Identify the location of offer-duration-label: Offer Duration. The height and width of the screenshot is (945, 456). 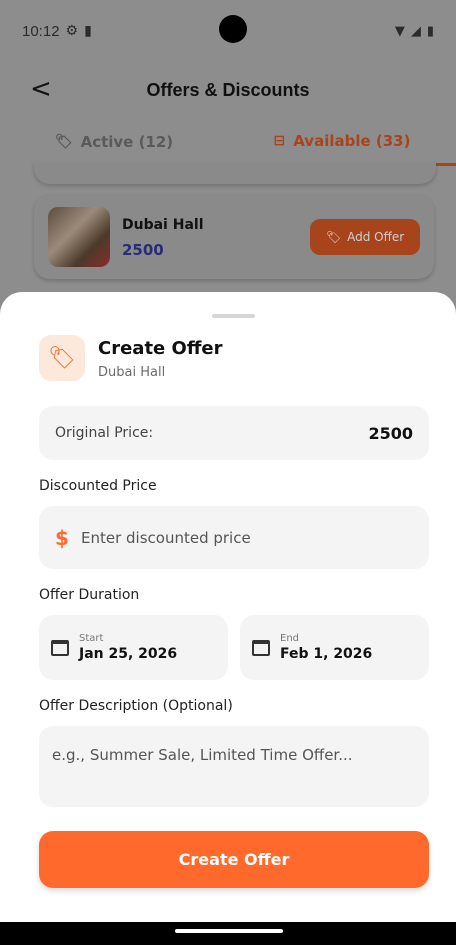
(89, 595).